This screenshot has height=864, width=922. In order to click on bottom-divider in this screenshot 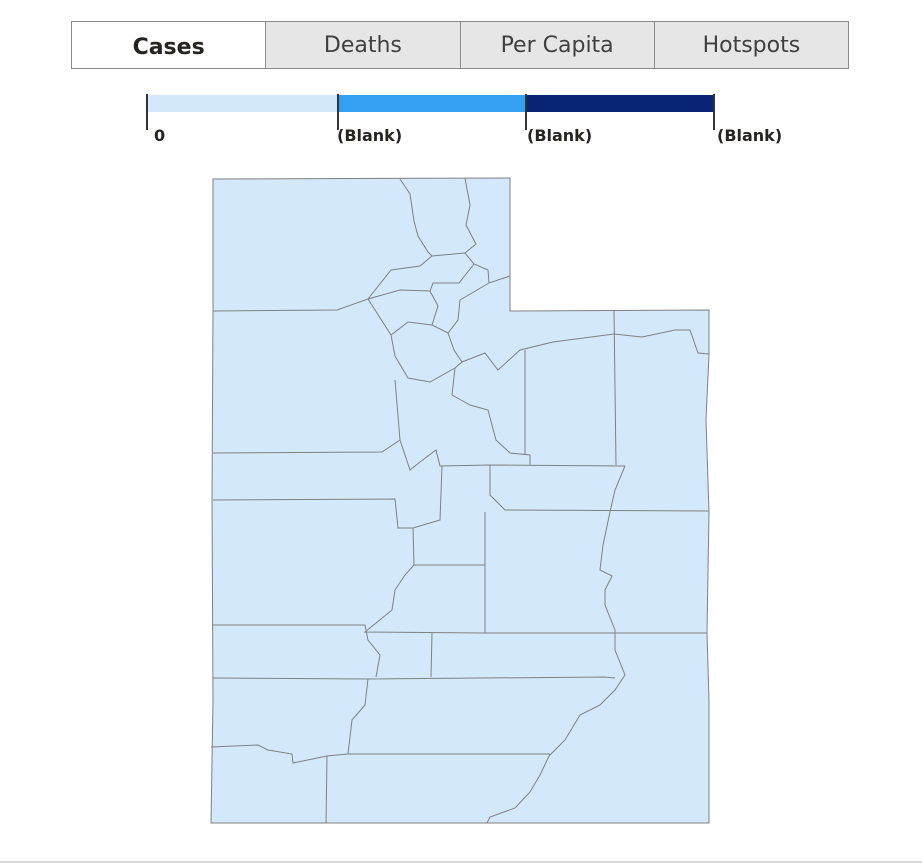, I will do `click(461, 862)`.